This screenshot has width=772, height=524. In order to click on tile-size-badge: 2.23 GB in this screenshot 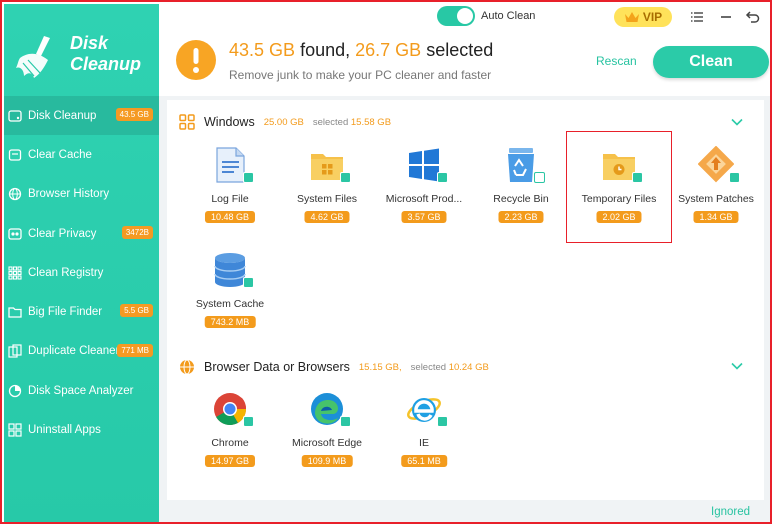, I will do `click(521, 217)`.